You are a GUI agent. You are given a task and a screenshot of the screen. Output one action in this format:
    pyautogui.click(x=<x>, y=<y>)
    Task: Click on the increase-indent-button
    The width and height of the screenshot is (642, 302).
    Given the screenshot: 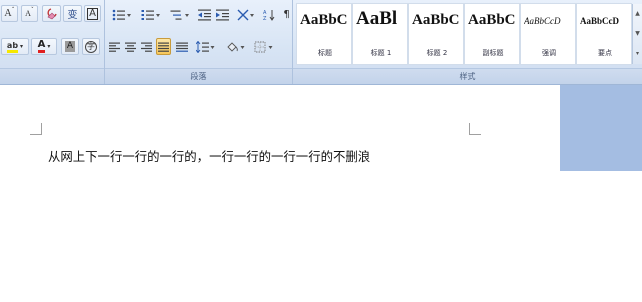 What is the action you would take?
    pyautogui.click(x=222, y=14)
    